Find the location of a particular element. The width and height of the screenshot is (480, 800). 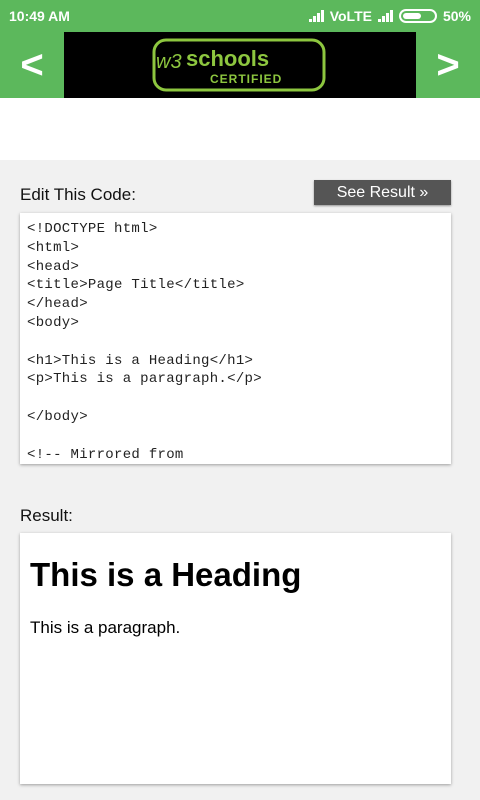

battery-percent: 50% is located at coordinates (456, 16).